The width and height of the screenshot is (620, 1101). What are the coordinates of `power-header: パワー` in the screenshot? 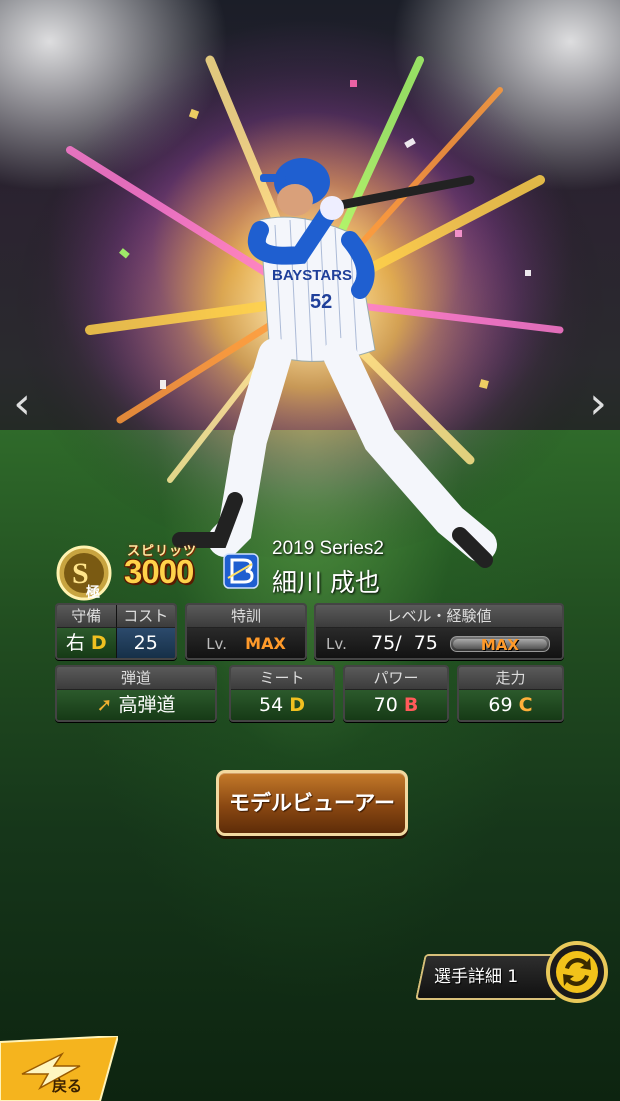 It's located at (396, 678).